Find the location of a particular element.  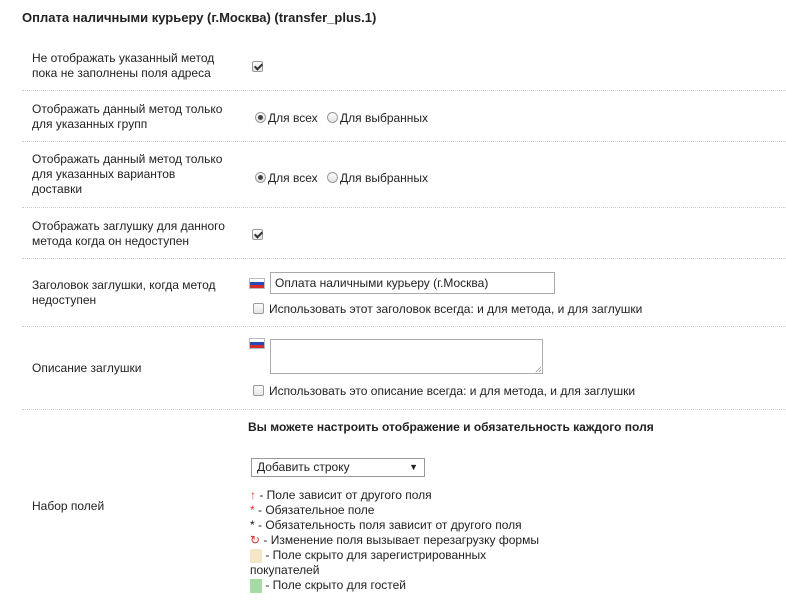

beige-swatch-icon is located at coordinates (256, 555).